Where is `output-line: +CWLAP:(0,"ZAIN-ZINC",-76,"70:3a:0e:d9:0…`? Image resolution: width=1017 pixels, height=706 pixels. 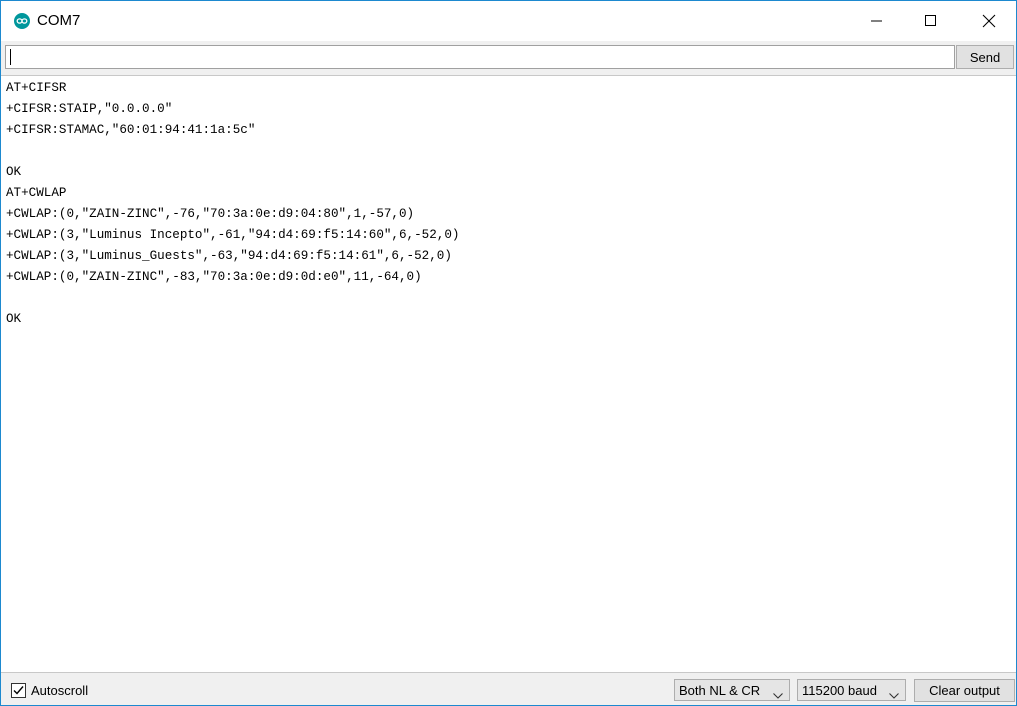
output-line: +CWLAP:(0,"ZAIN-ZINC",-76,"70:3a:0e:d9:0… is located at coordinates (210, 214).